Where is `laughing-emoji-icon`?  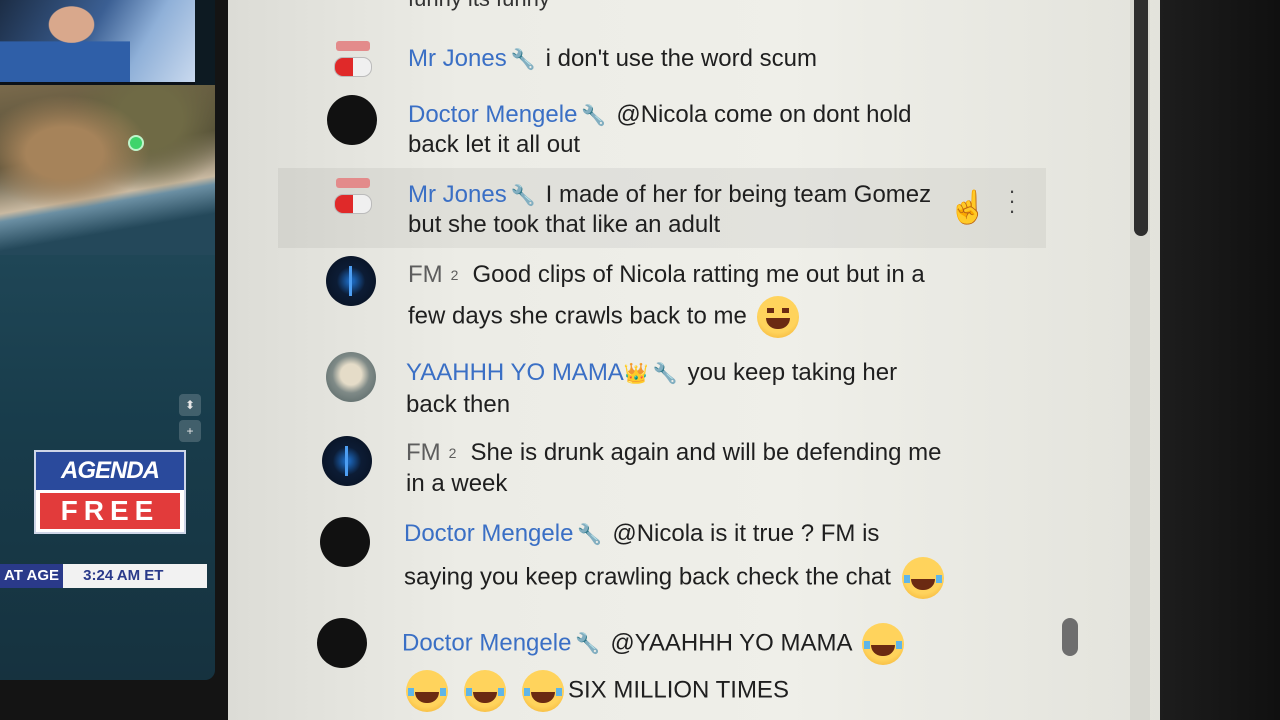 laughing-emoji-icon is located at coordinates (778, 317).